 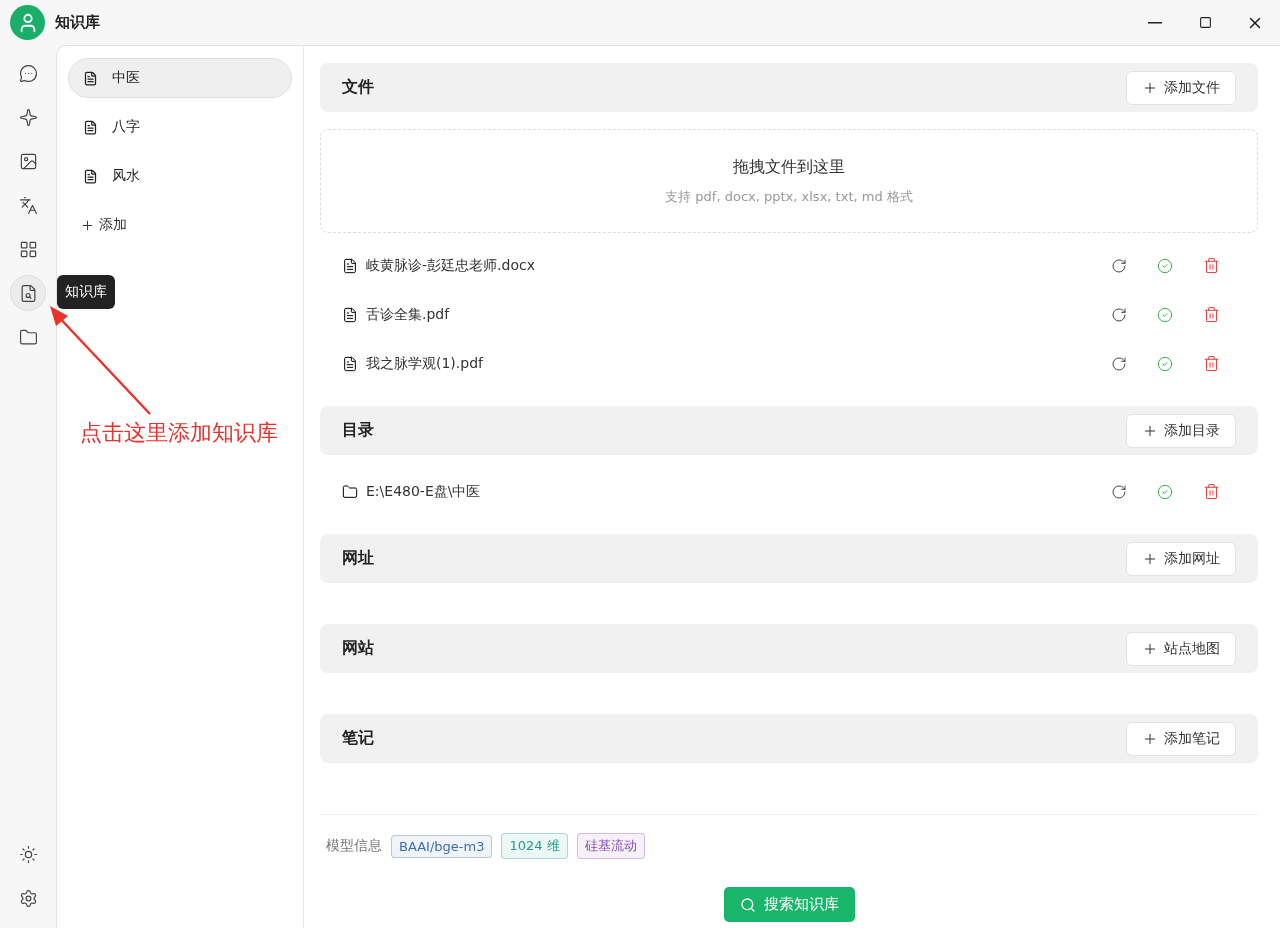 I want to click on annotation-text: 点击这里添加知识库, so click(x=179, y=433).